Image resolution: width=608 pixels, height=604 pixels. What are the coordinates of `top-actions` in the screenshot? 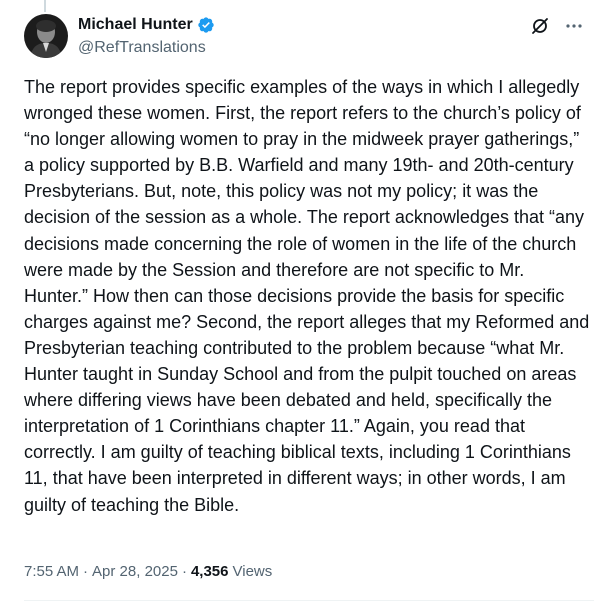 It's located at (557, 26).